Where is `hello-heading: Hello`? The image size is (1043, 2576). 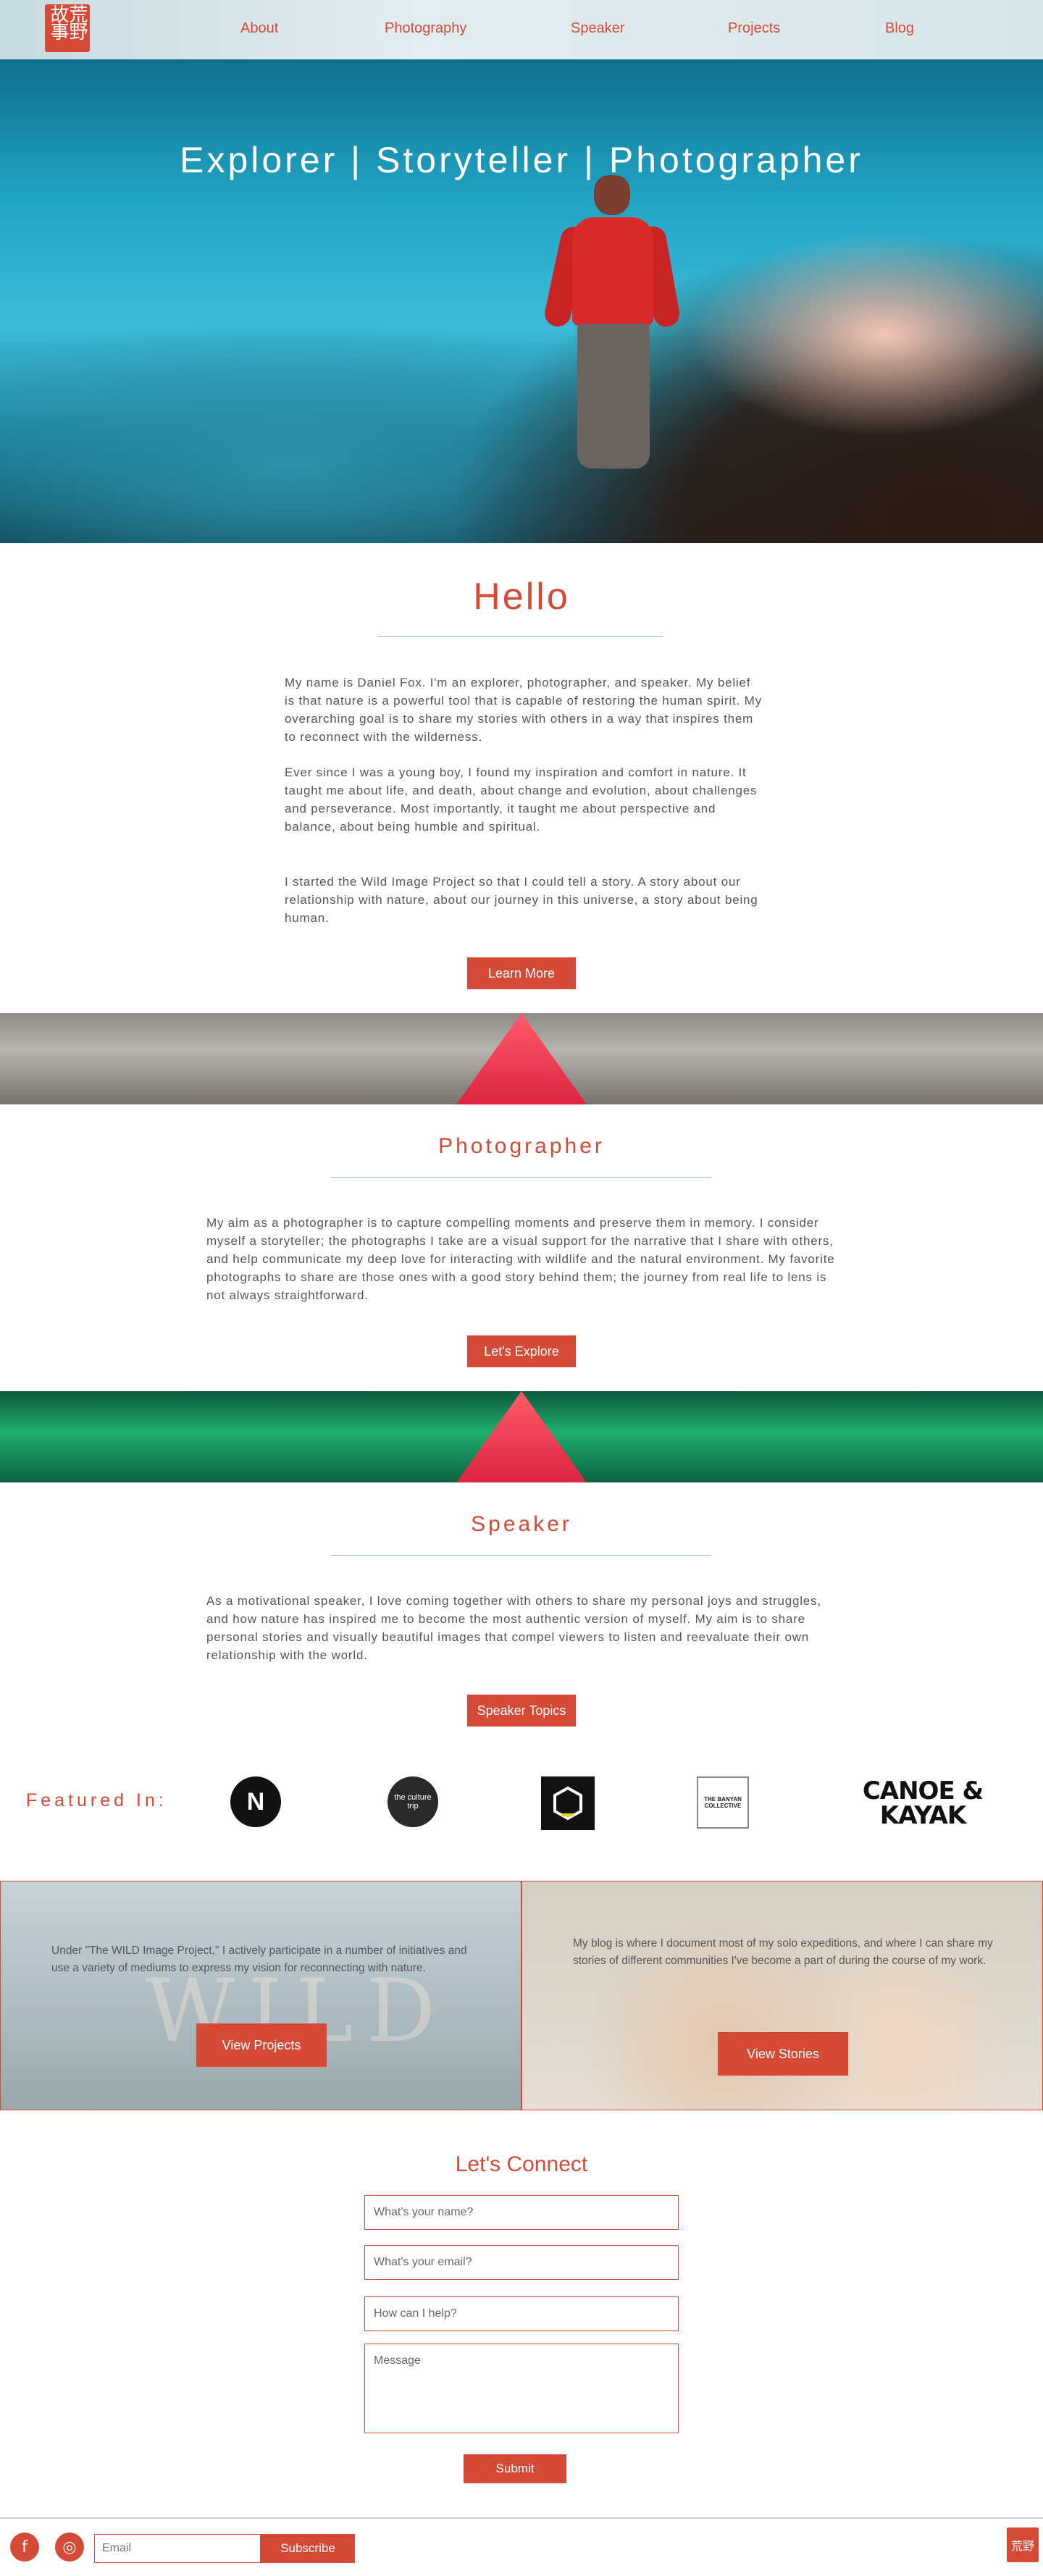 hello-heading: Hello is located at coordinates (521, 597).